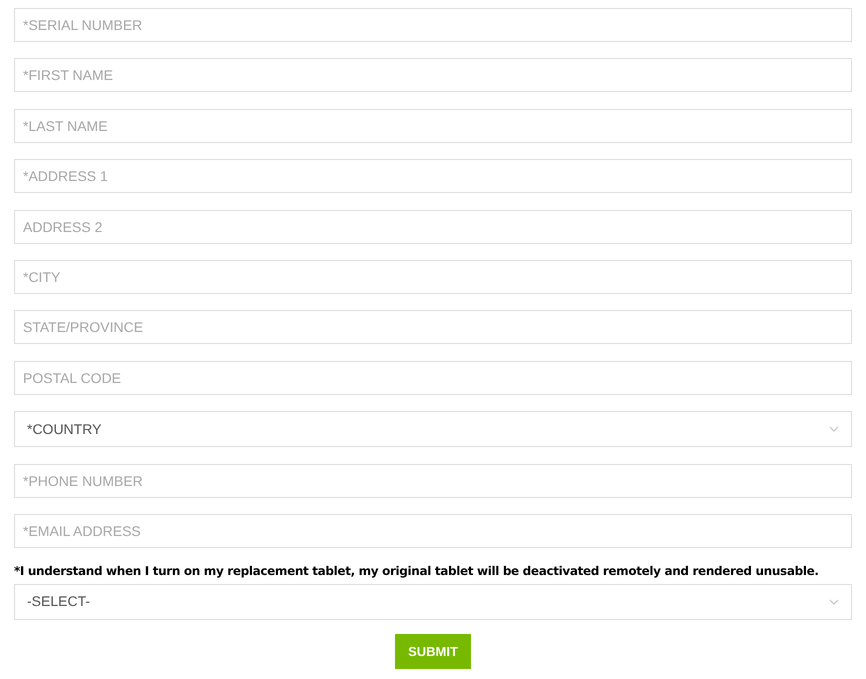 The image size is (866, 679). Describe the element at coordinates (433, 176) in the screenshot. I see `text-field: *ADDRESS 1` at that location.